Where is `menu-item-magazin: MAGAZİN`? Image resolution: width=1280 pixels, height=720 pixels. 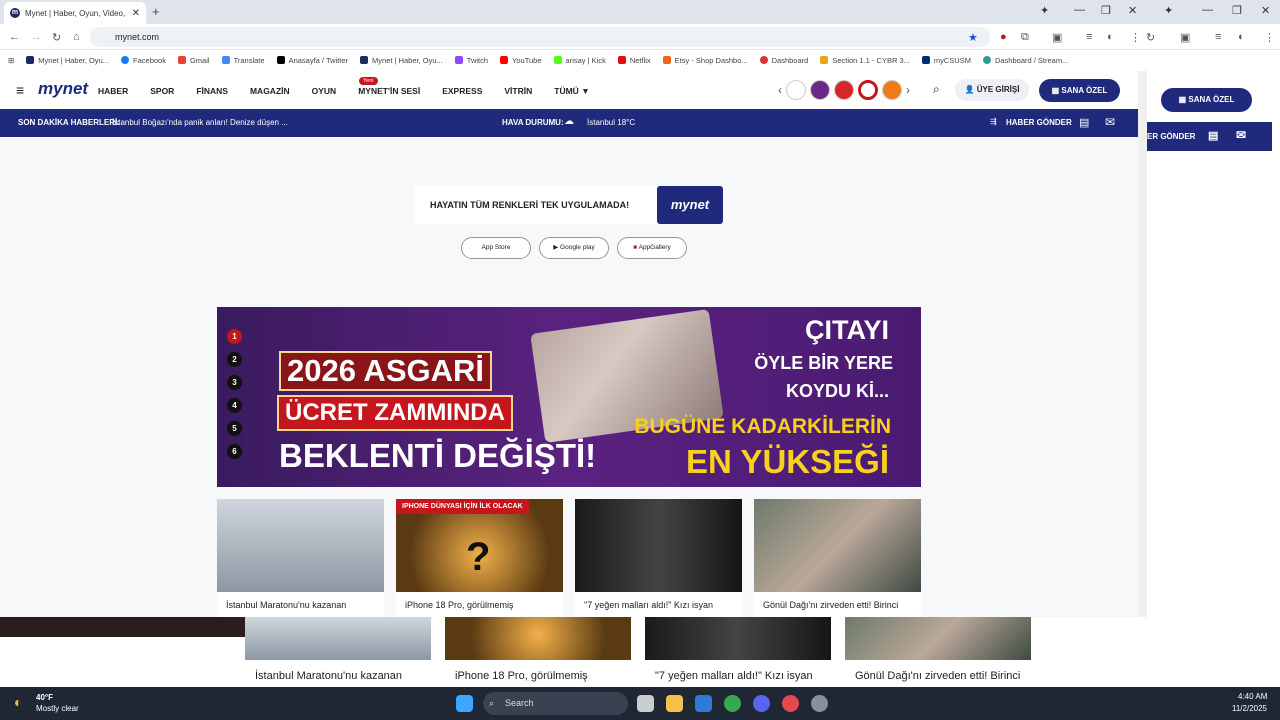 menu-item-magazin: MAGAZİN is located at coordinates (270, 91).